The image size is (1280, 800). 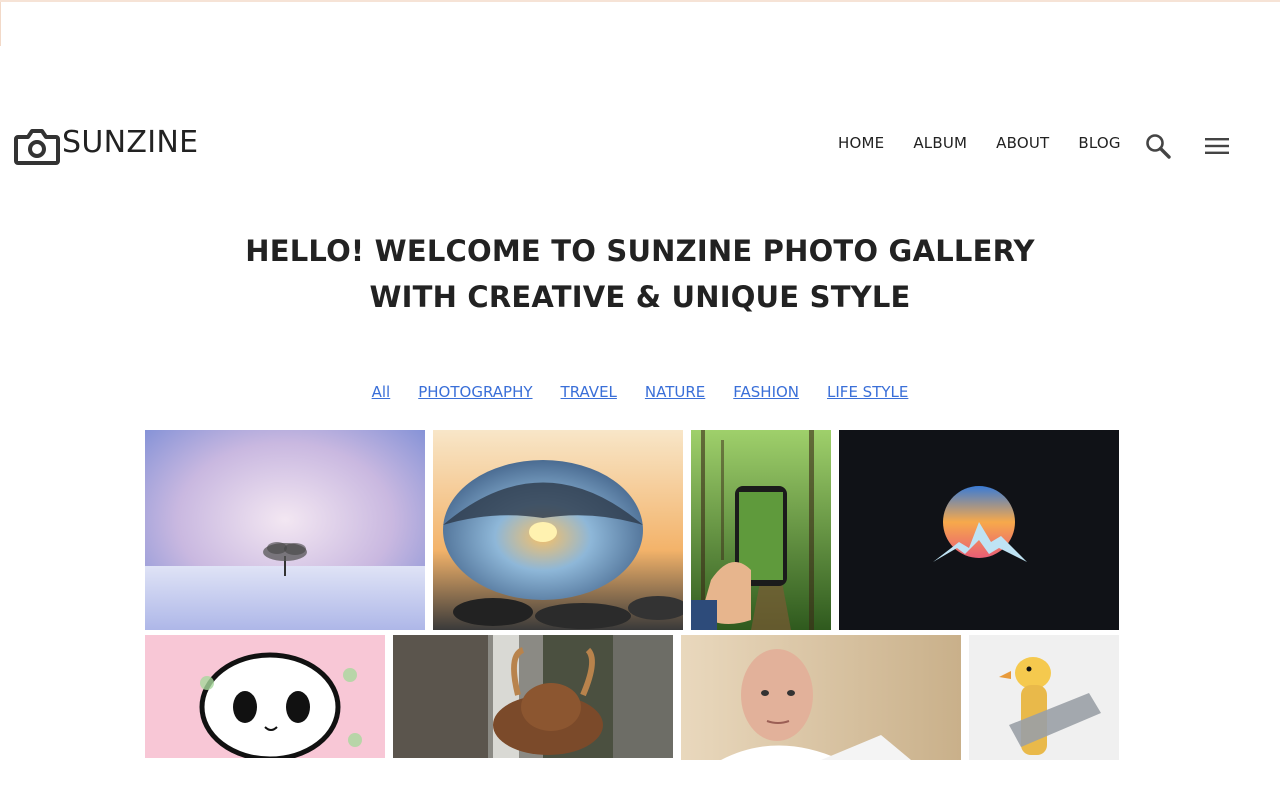 What do you see at coordinates (475, 392) in the screenshot?
I see `filter-photography: PHOTOGRAPHY` at bounding box center [475, 392].